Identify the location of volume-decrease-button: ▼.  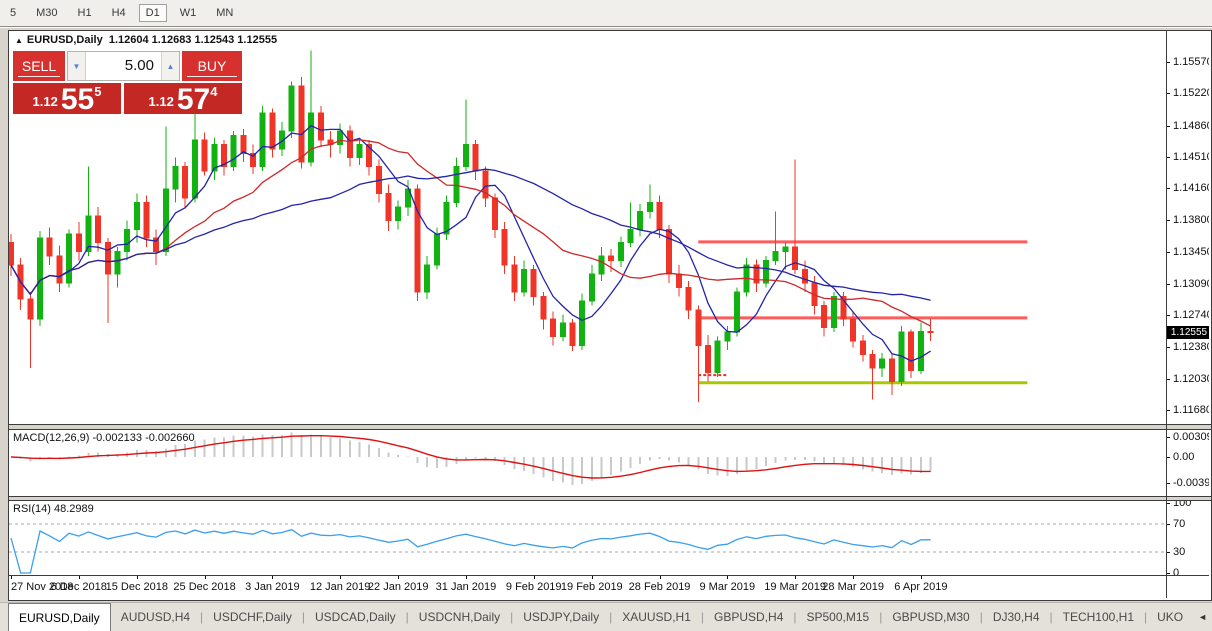
(77, 66).